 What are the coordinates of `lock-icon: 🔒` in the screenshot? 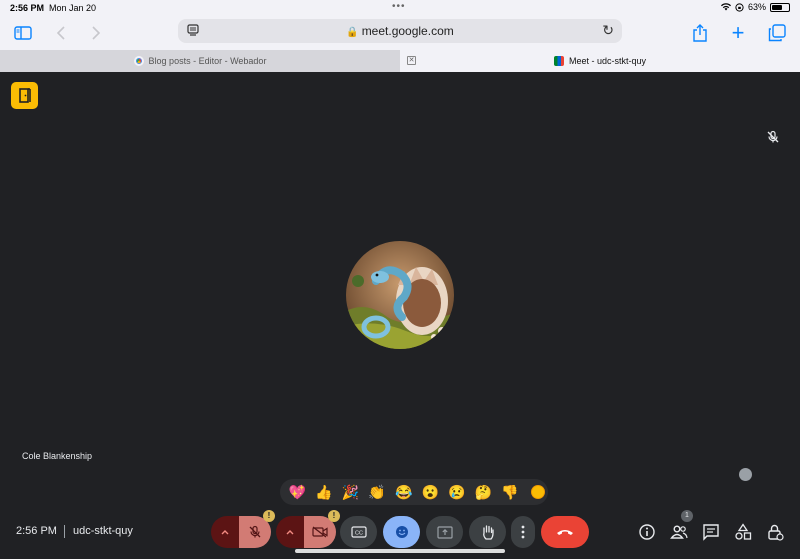 It's located at (352, 32).